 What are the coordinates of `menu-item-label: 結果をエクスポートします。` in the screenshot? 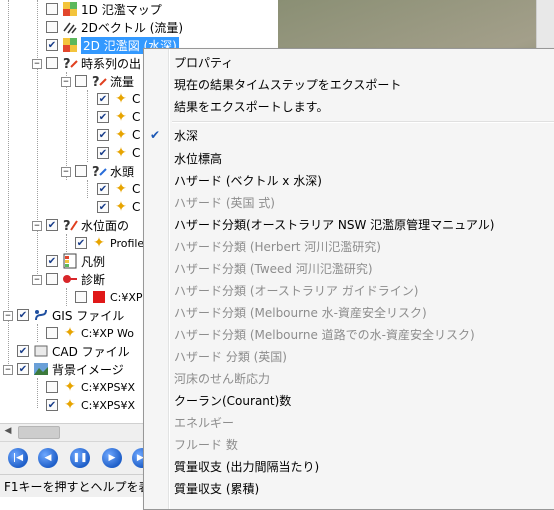 It's located at (251, 106).